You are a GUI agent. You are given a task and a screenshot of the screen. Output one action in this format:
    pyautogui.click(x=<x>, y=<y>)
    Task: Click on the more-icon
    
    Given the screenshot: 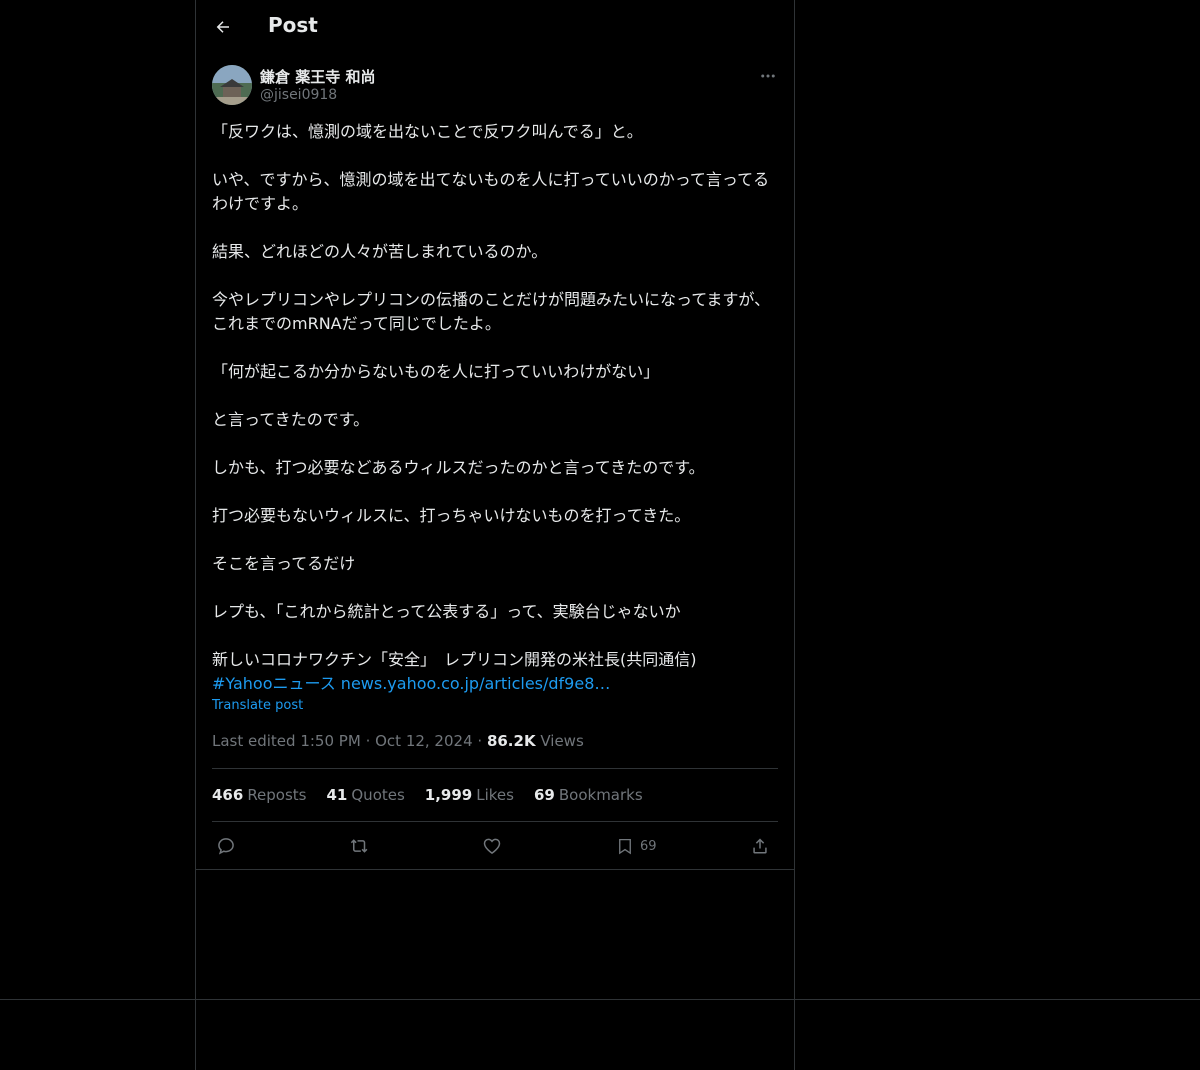 What is the action you would take?
    pyautogui.click(x=768, y=76)
    